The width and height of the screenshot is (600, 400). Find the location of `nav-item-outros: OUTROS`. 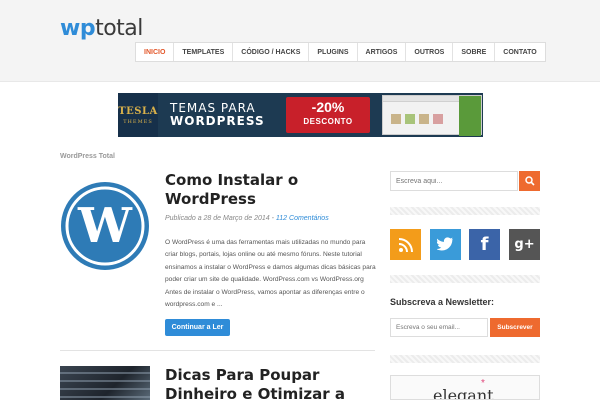

nav-item-outros: OUTROS is located at coordinates (430, 52).